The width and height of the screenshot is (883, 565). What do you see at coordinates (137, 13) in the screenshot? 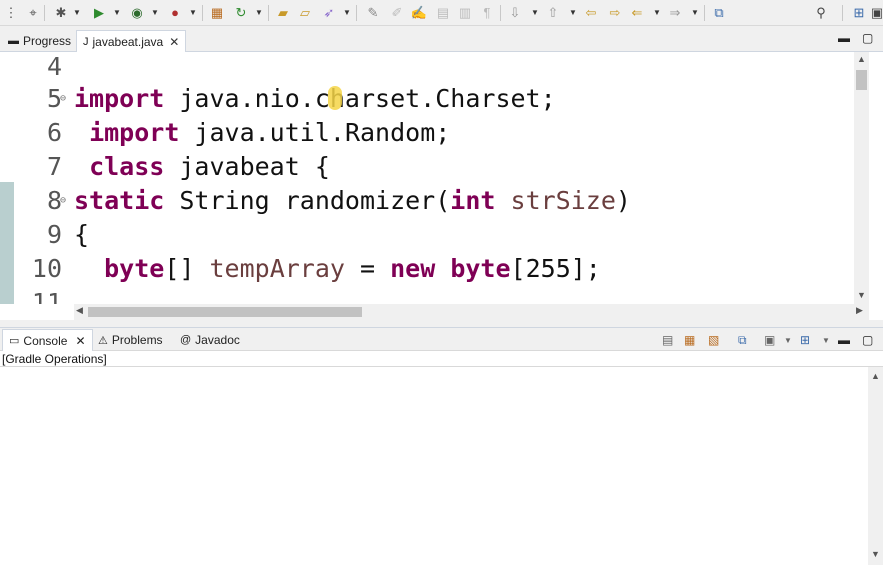
I see `coverage-icon: ◉` at bounding box center [137, 13].